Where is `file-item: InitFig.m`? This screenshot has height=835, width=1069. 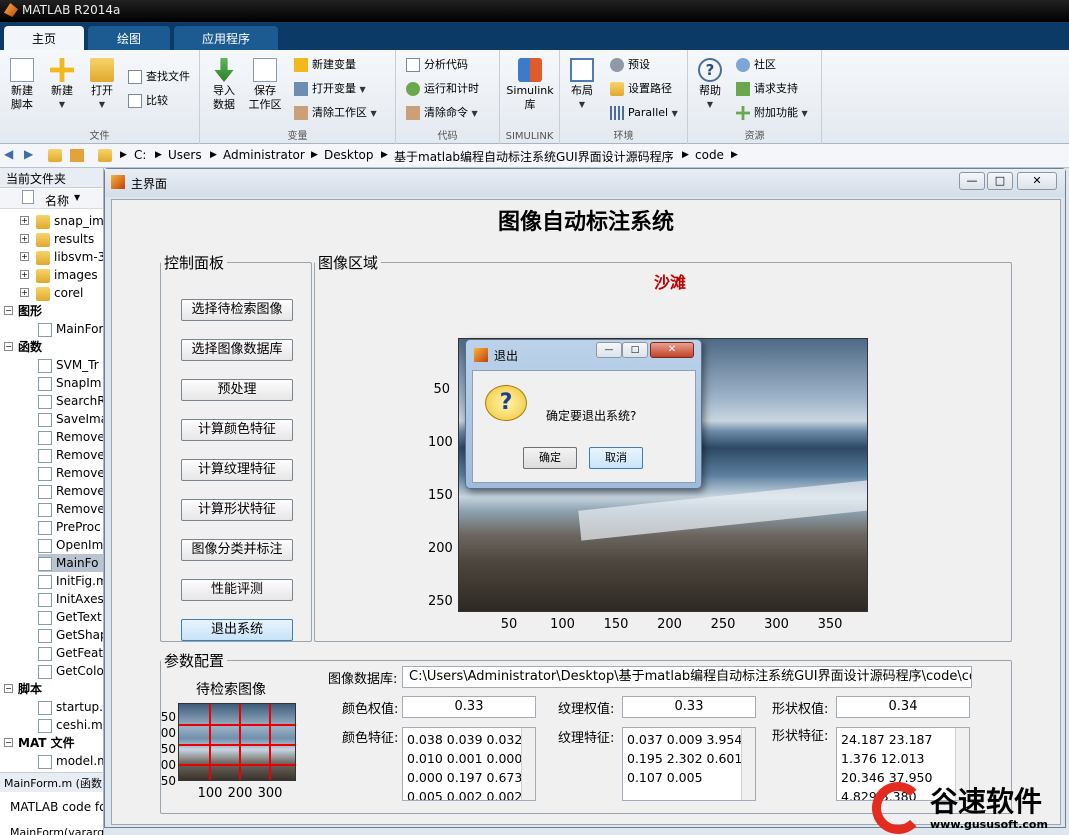 file-item: InitFig.m is located at coordinates (70, 581).